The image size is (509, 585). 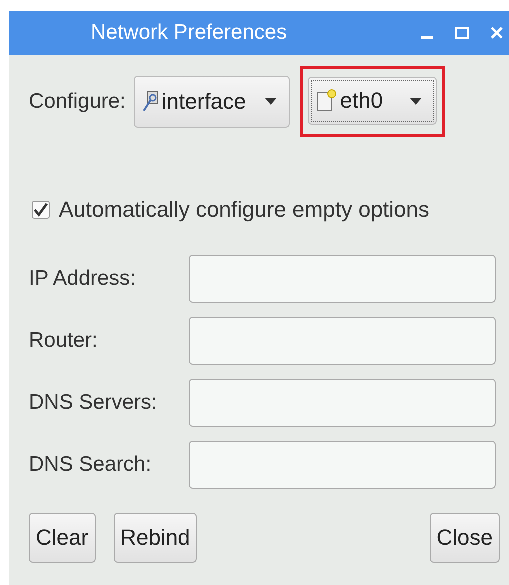 I want to click on button: Close, so click(x=465, y=538).